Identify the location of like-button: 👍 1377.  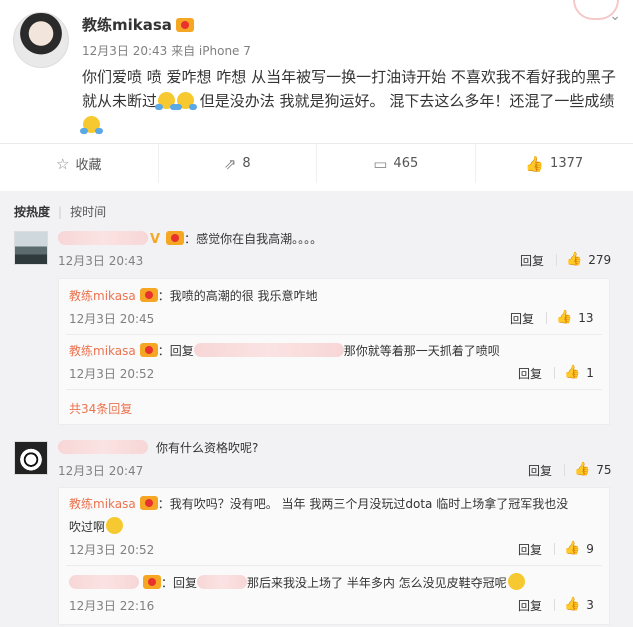
(553, 163).